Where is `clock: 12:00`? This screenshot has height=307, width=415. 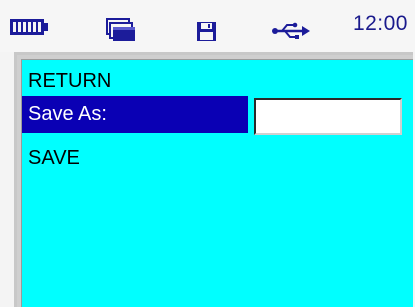
clock: 12:00 is located at coordinates (380, 23).